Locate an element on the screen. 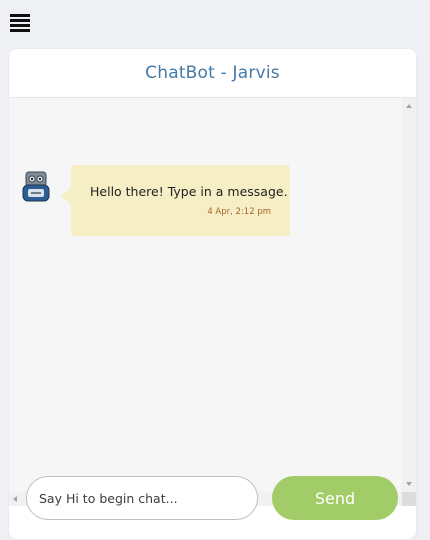 The image size is (430, 540). robot-icon is located at coordinates (36, 187).